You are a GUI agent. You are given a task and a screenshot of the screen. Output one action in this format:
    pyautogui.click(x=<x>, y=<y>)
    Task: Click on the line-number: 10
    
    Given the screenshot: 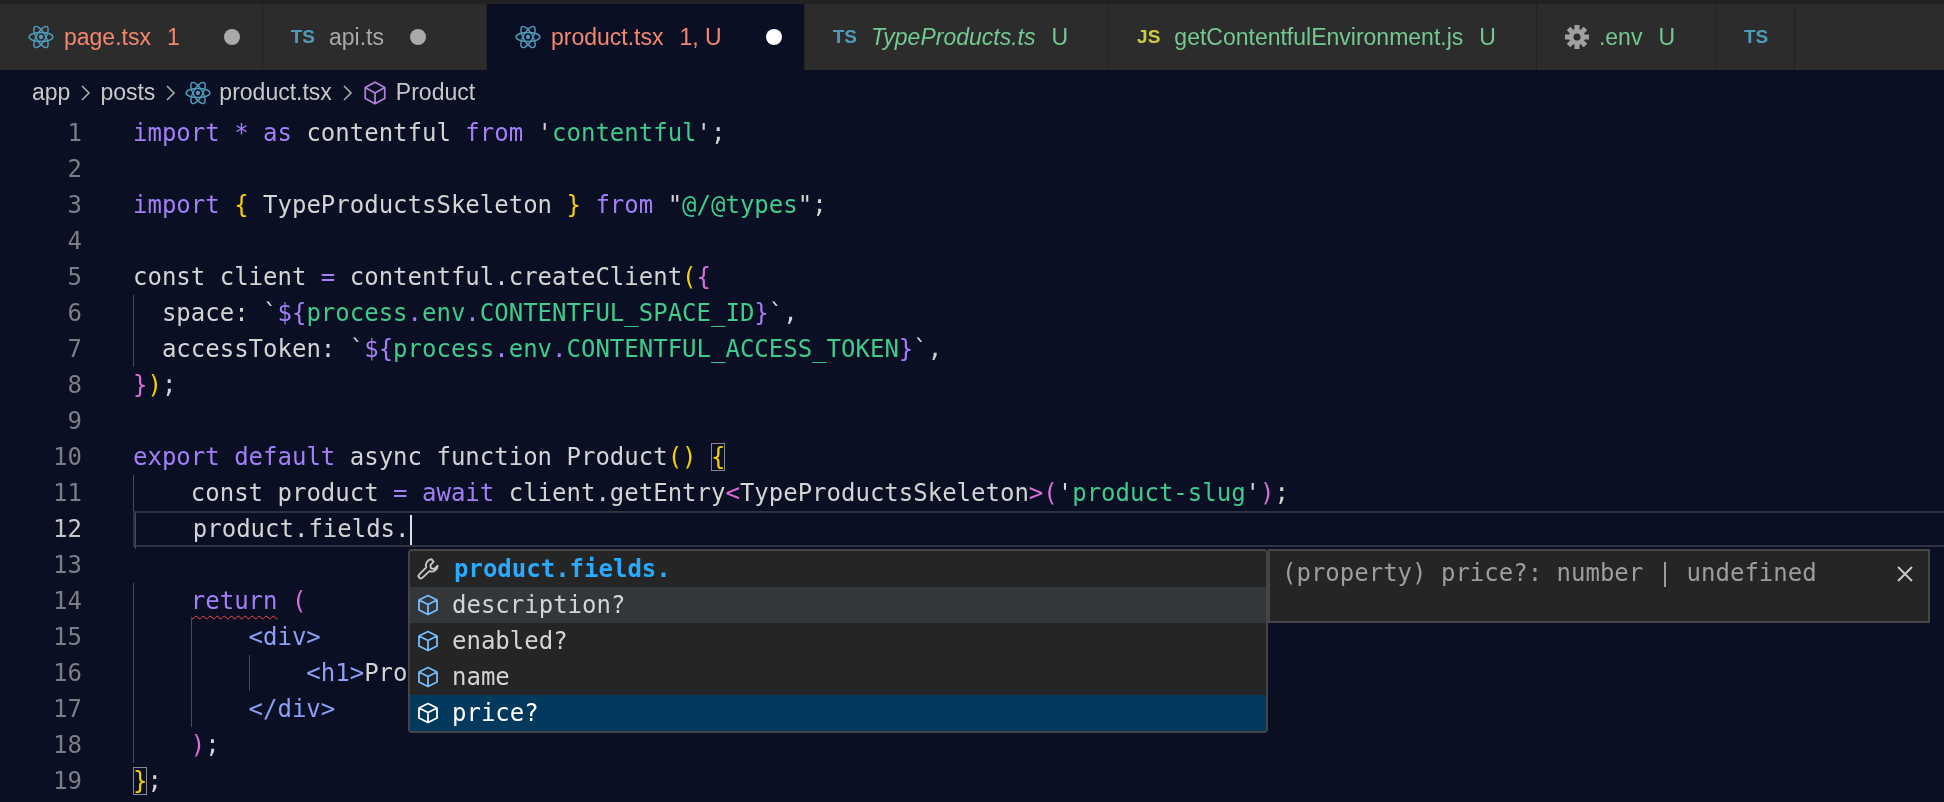 What is the action you would take?
    pyautogui.click(x=67, y=457)
    